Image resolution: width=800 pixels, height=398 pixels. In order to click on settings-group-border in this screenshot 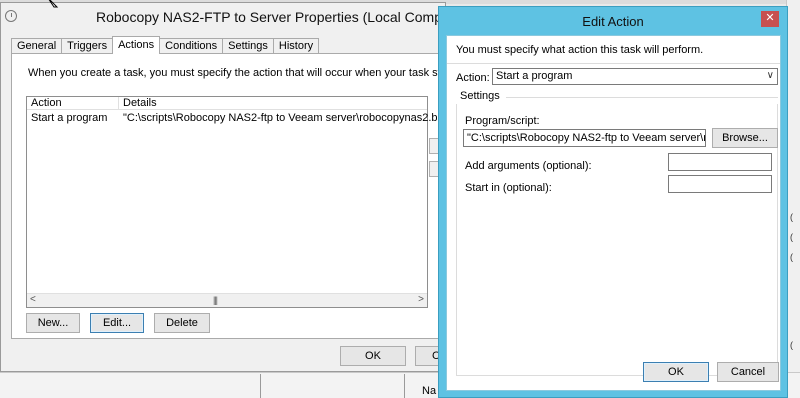, I will do `click(642, 97)`.